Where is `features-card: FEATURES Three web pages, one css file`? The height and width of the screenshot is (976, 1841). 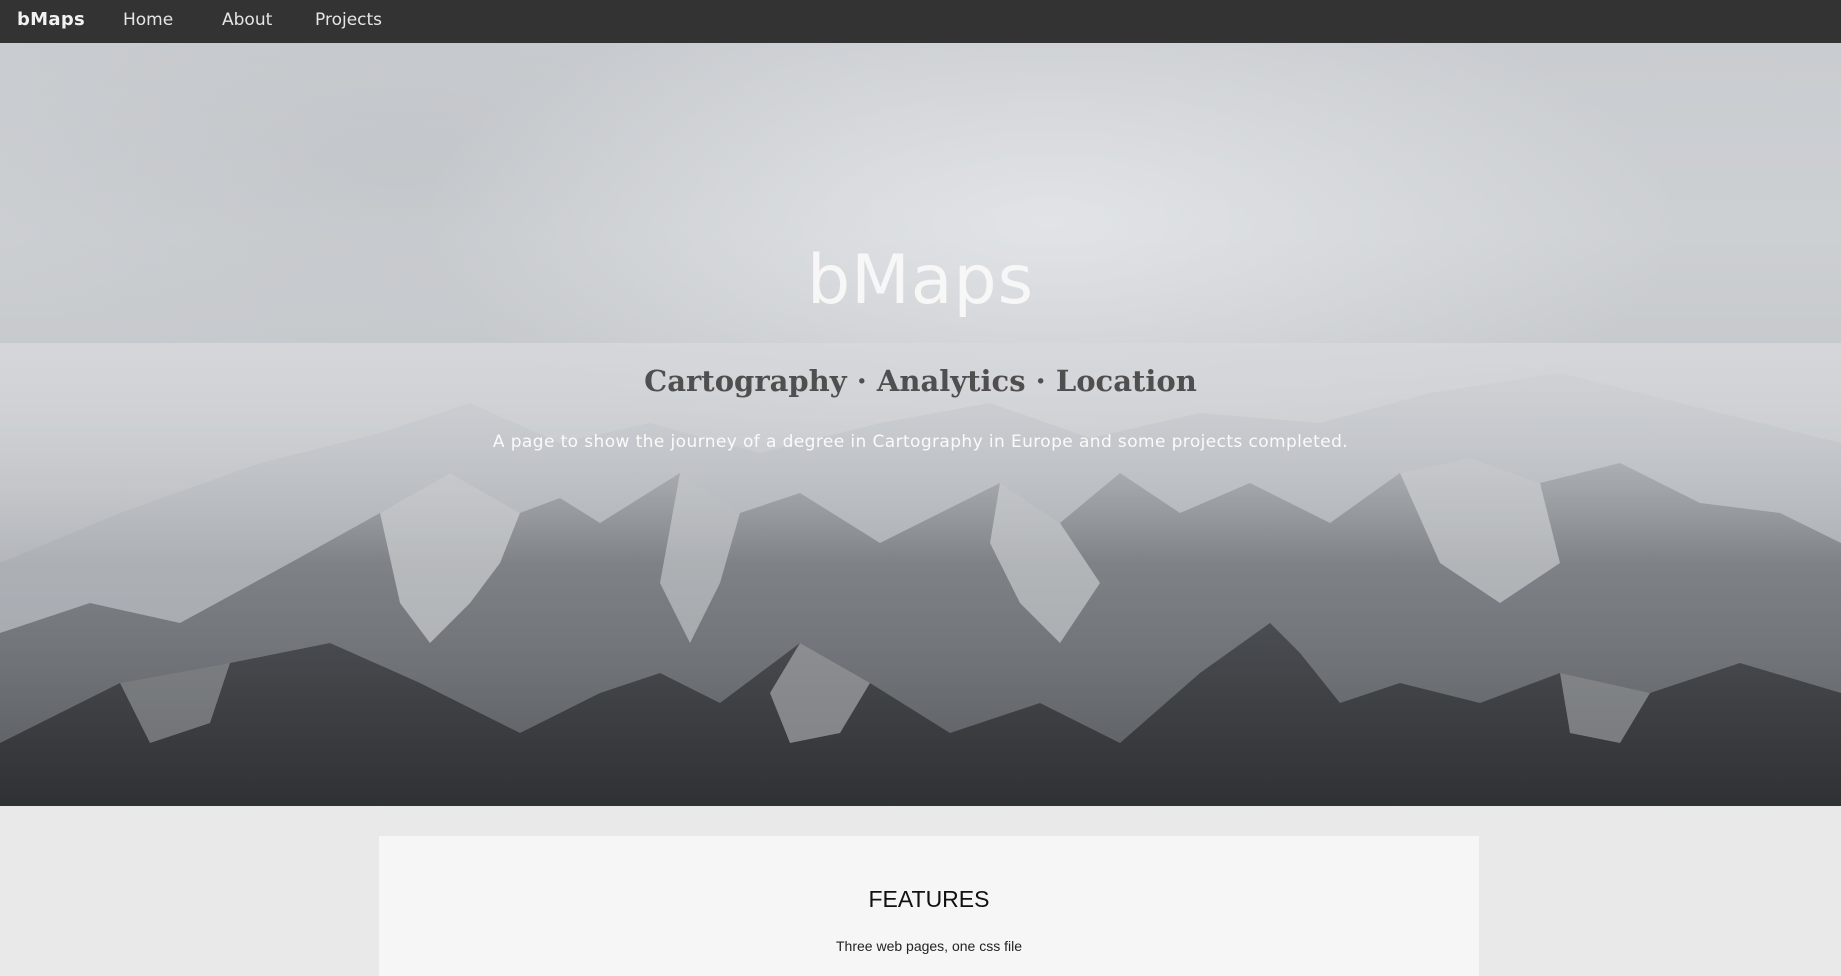 features-card: FEATURES Three web pages, one css file is located at coordinates (929, 906).